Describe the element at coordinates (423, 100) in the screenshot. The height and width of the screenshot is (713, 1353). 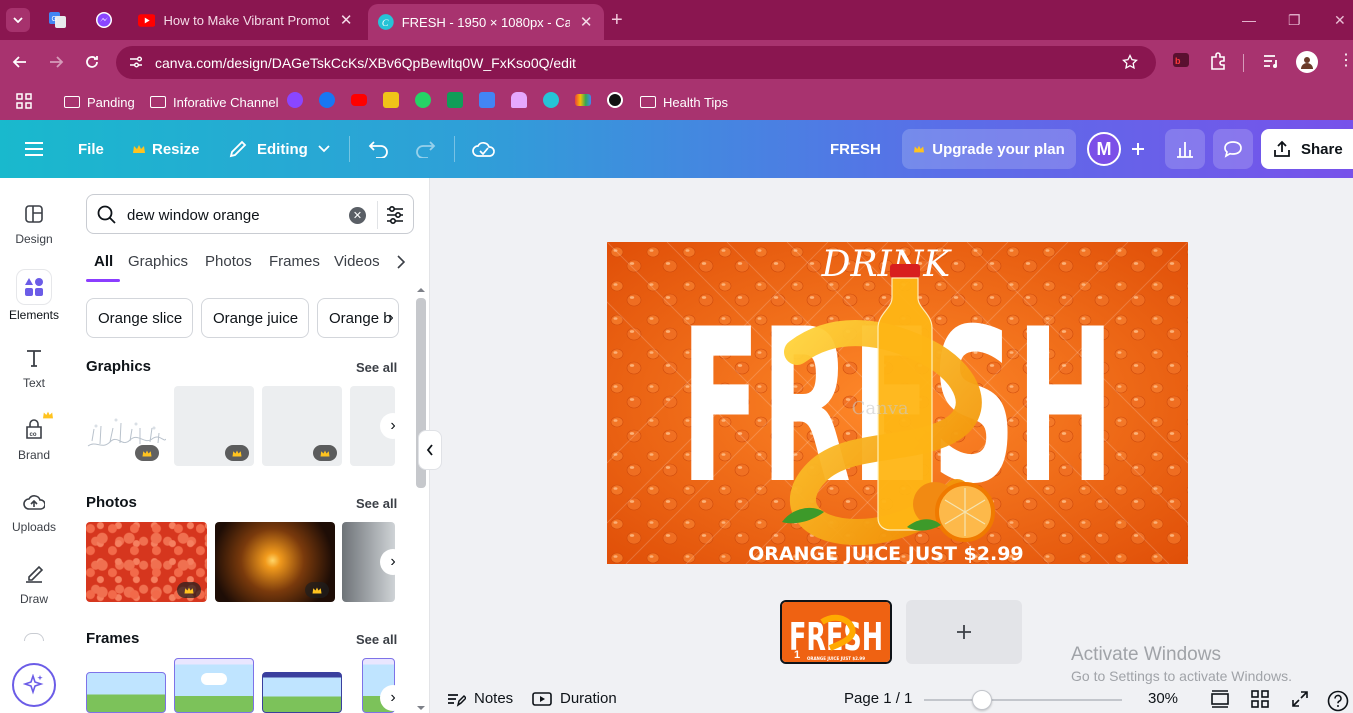
I see `whatsapp-bookmark-icon` at that location.